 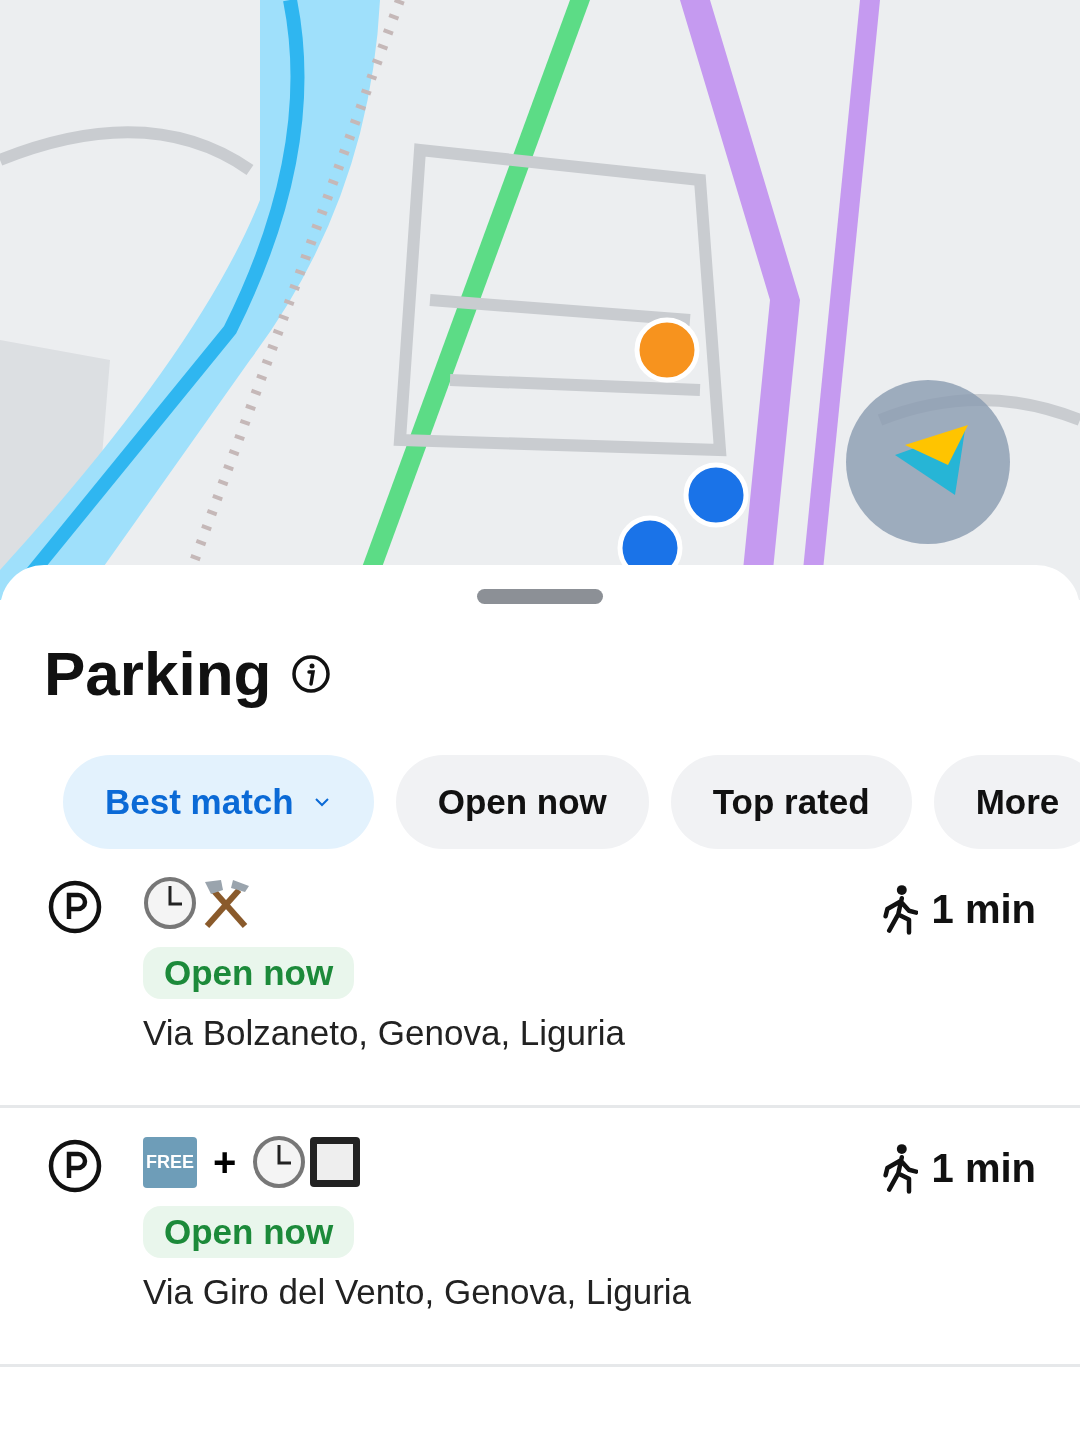 What do you see at coordinates (158, 673) in the screenshot?
I see `sheet-title: Parking` at bounding box center [158, 673].